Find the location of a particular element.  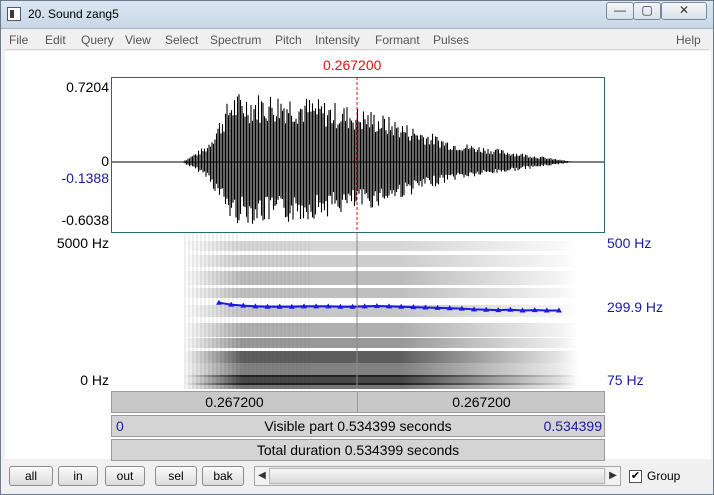

pitch-value-label: 299.9 Hz is located at coordinates (635, 307).